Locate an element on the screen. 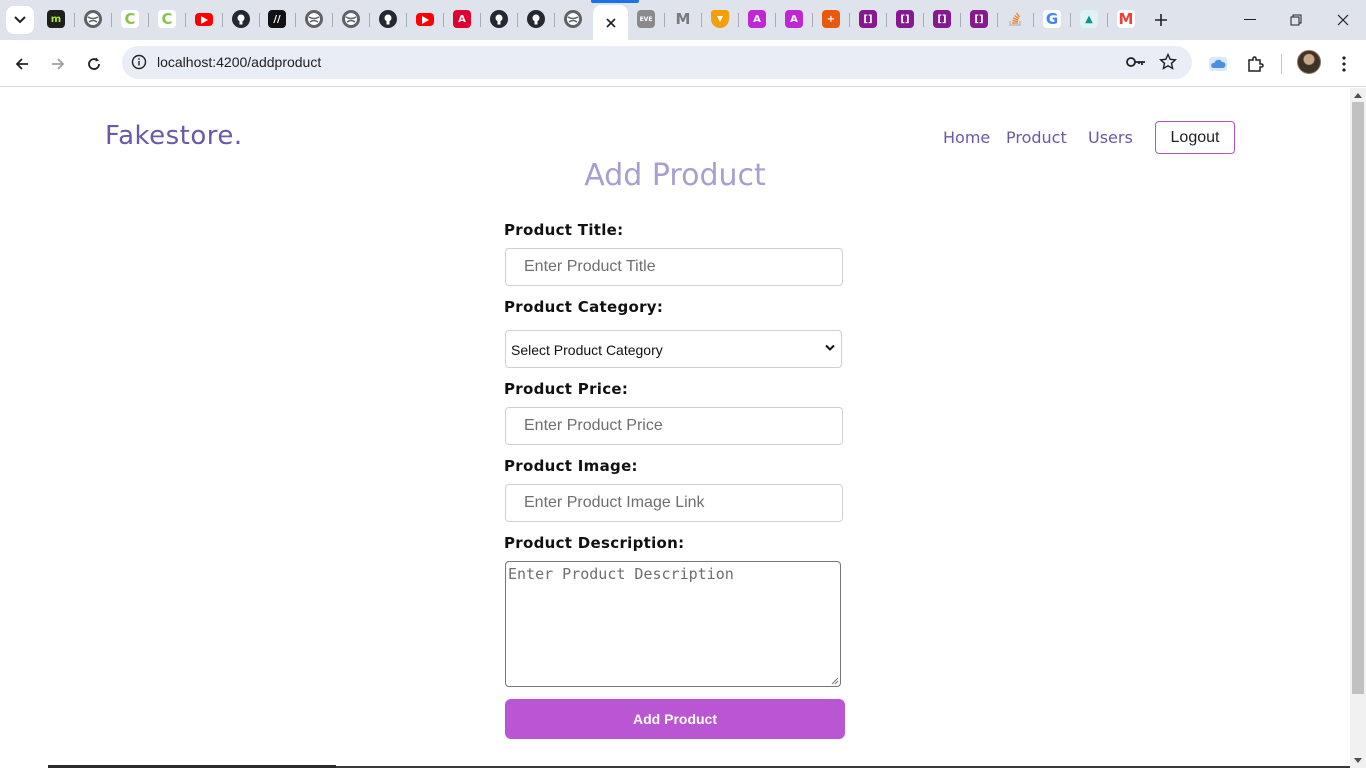 The height and width of the screenshot is (768, 1366). nav-link-product: Product is located at coordinates (1036, 137).